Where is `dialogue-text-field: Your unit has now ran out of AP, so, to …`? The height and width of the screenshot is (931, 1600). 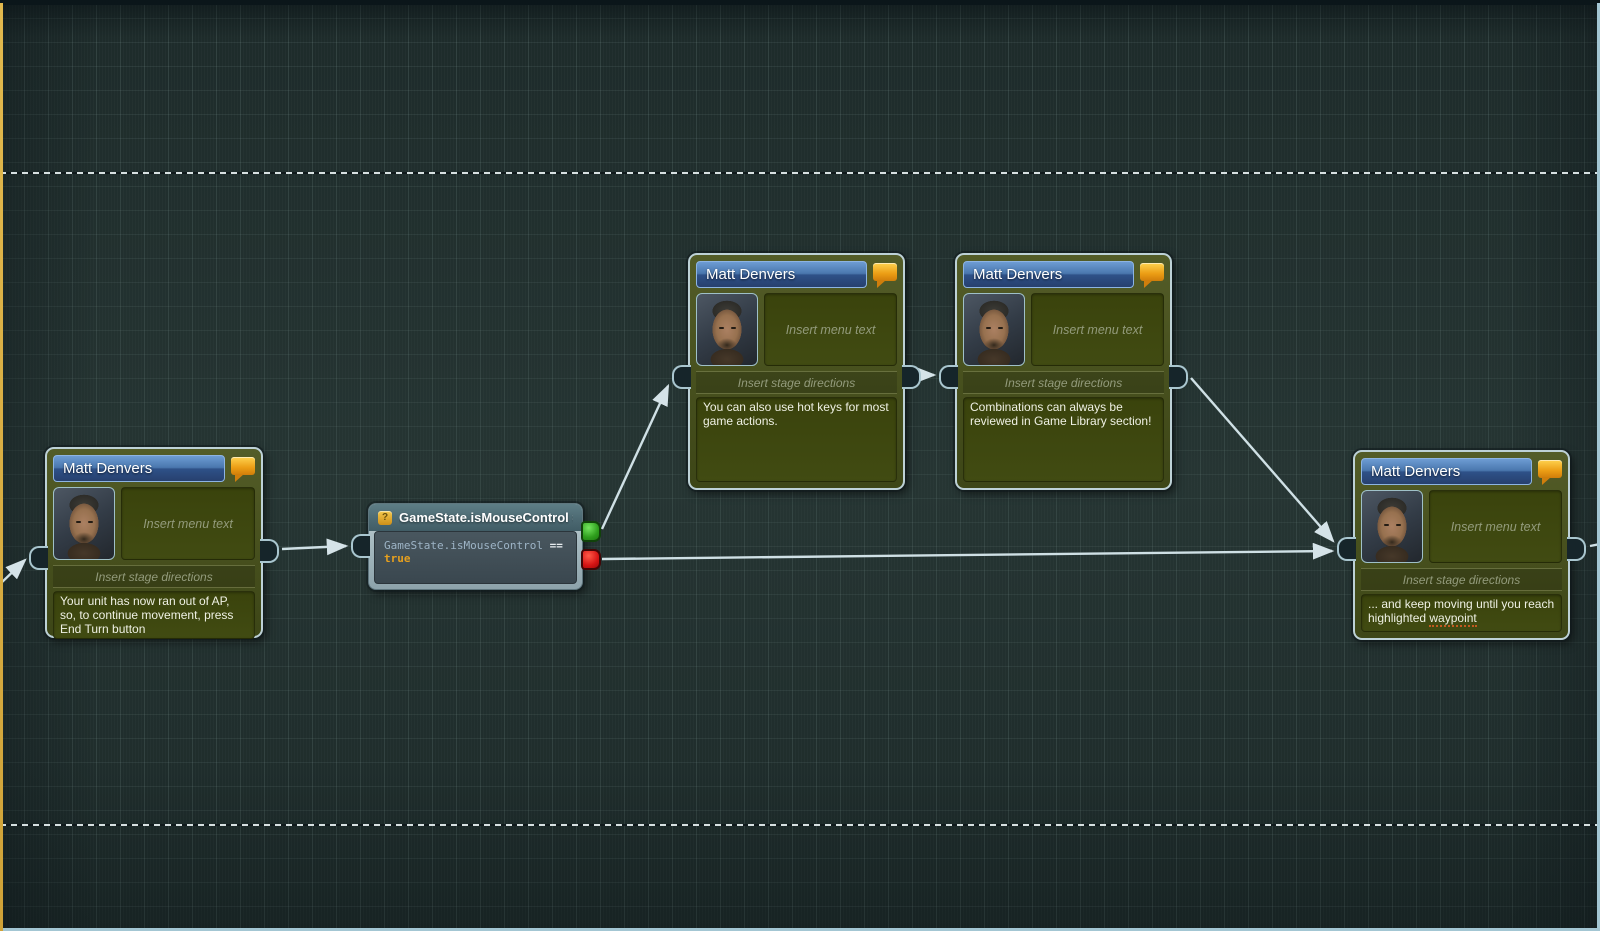 dialogue-text-field: Your unit has now ran out of AP, so, to … is located at coordinates (154, 615).